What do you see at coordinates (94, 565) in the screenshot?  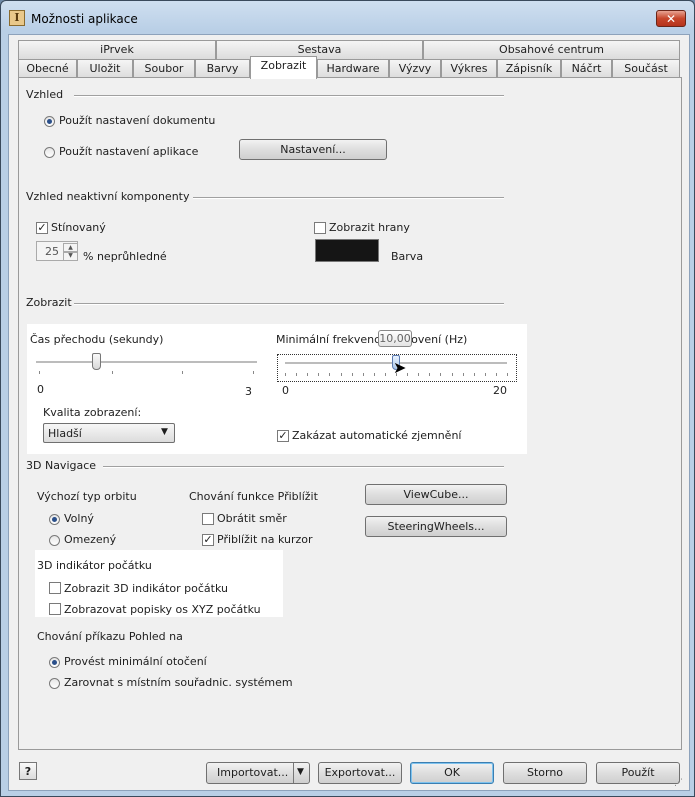 I see `label-origin-indicator: 3D indikátor počátku` at bounding box center [94, 565].